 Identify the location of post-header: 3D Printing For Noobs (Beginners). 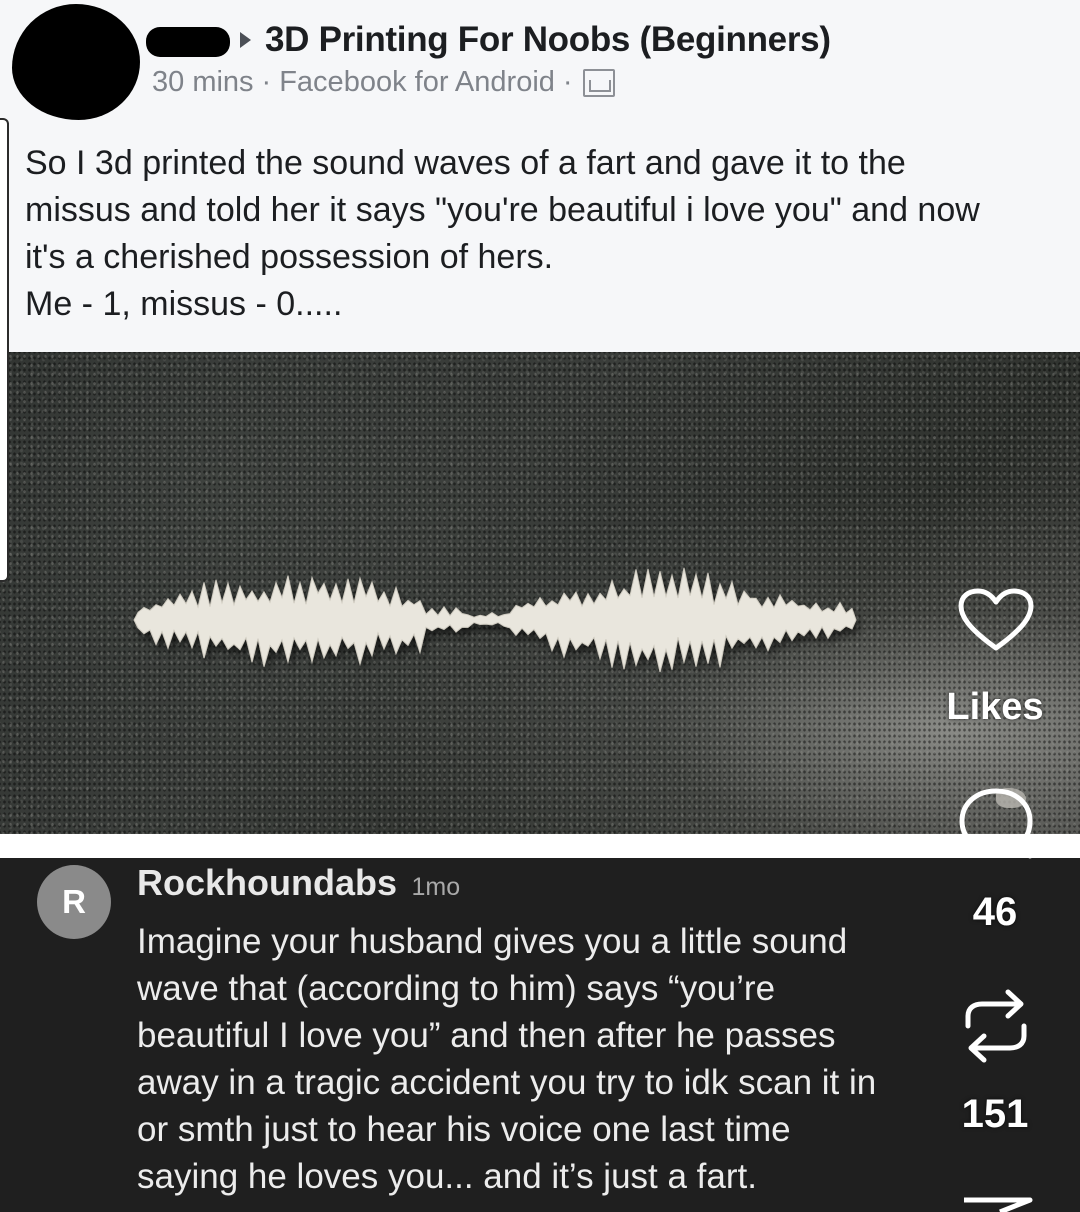
(535, 40).